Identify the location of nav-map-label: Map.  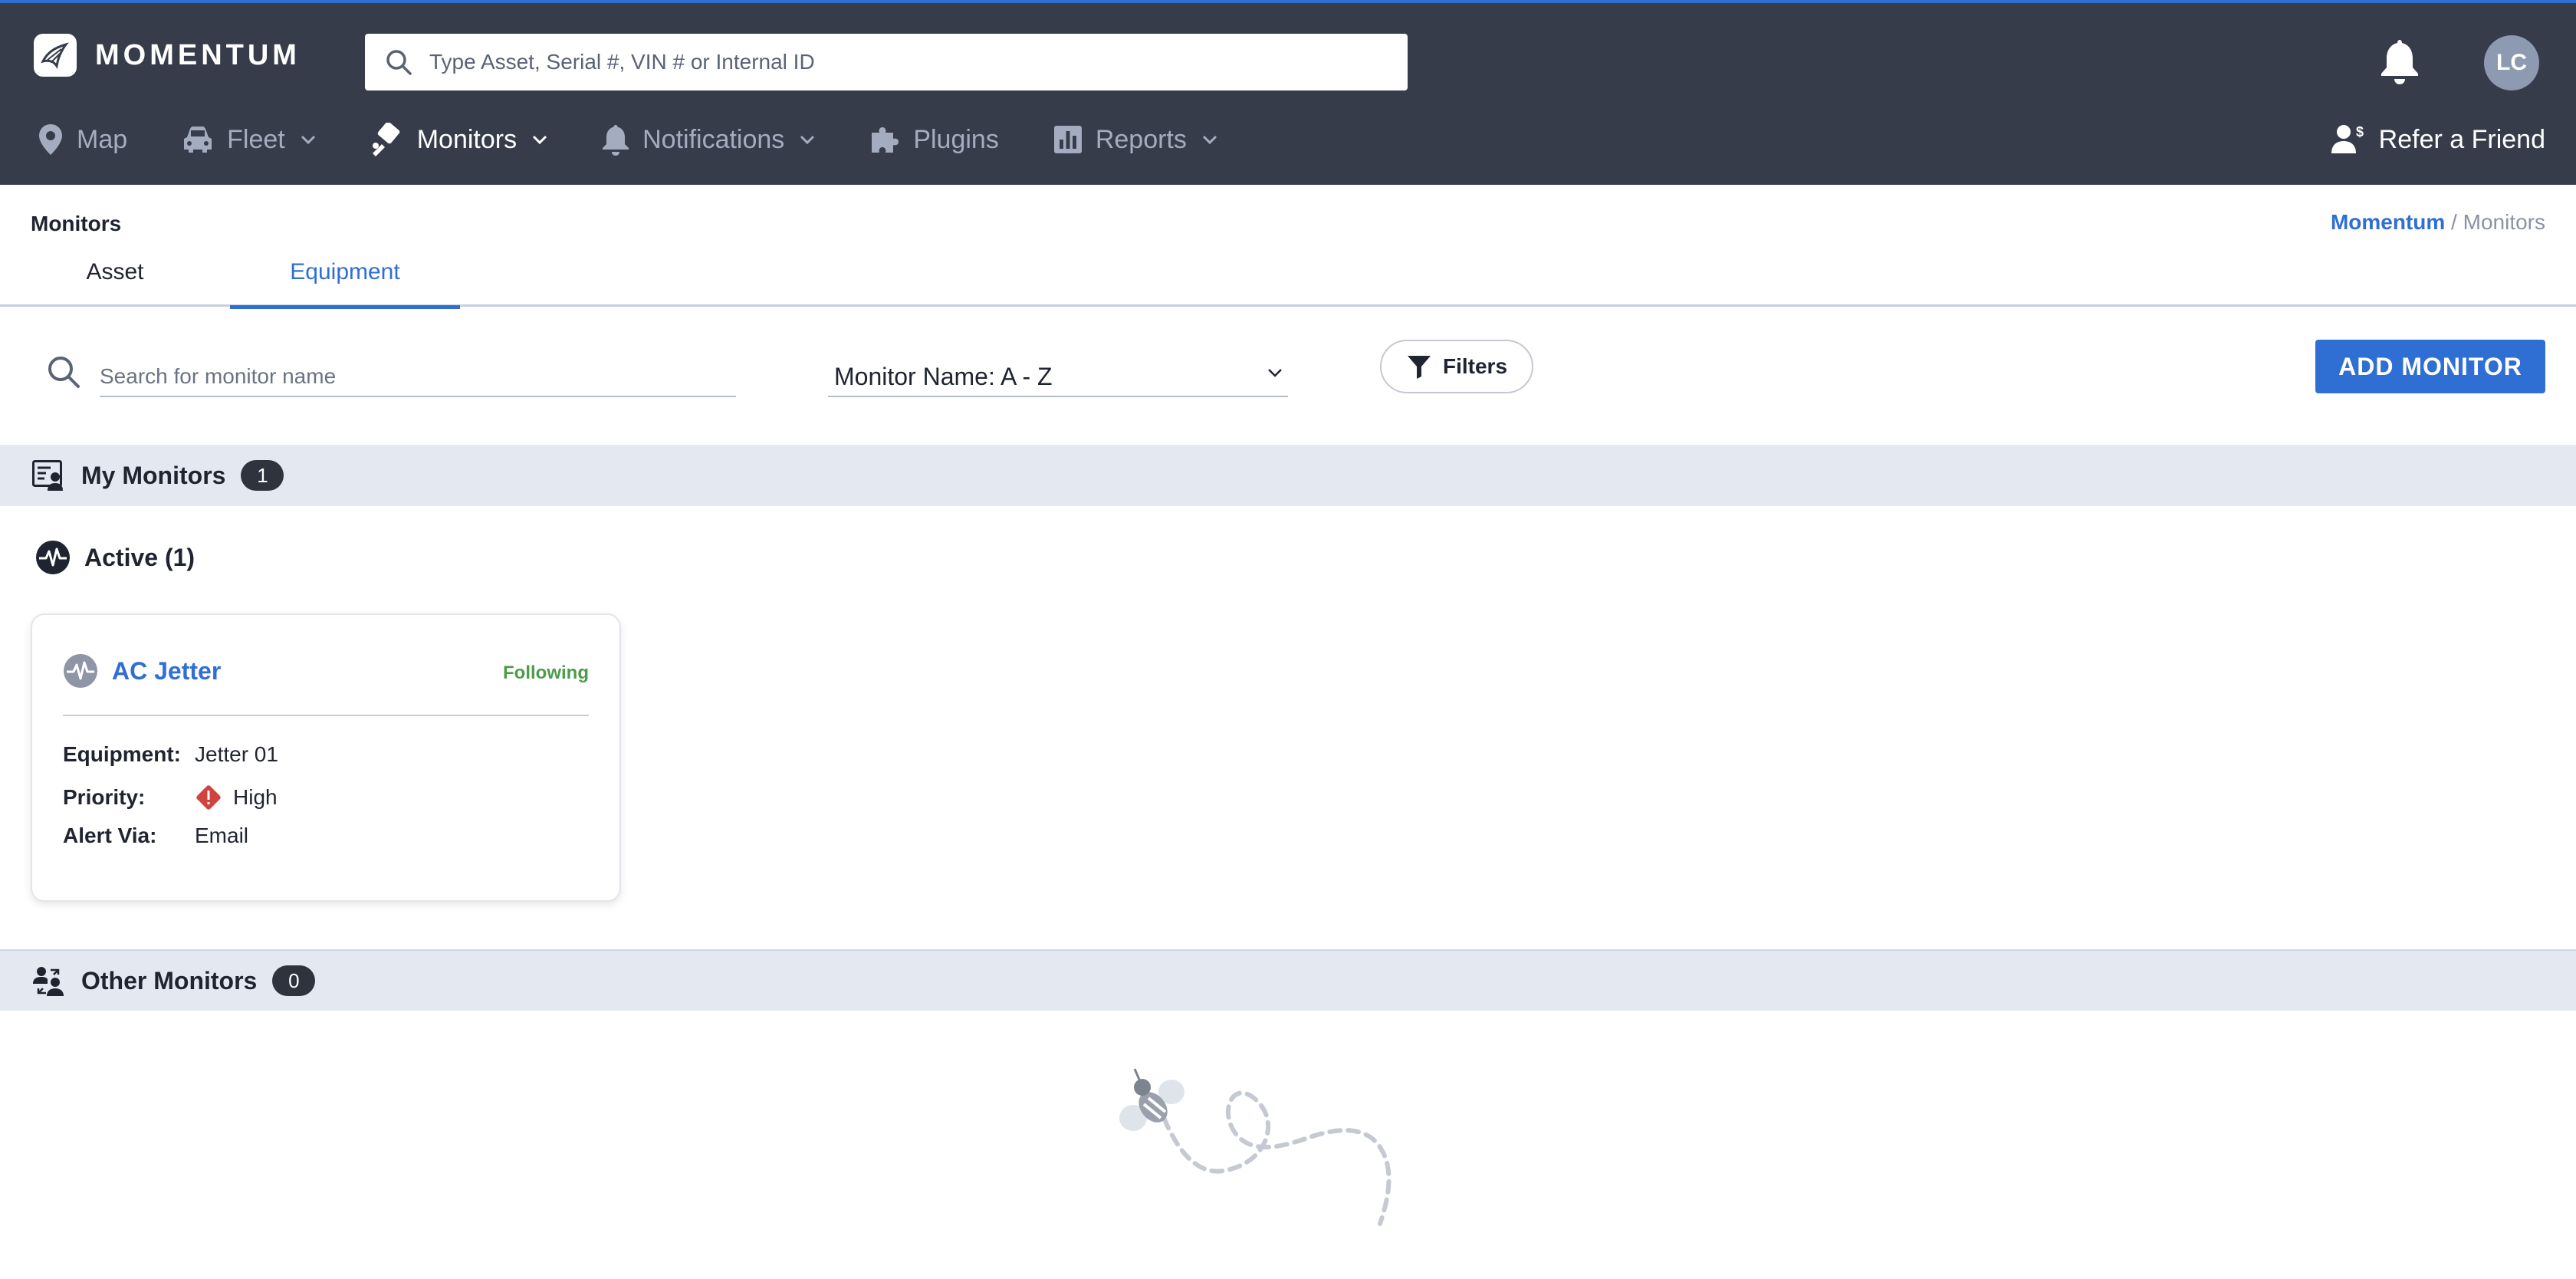
(102, 139).